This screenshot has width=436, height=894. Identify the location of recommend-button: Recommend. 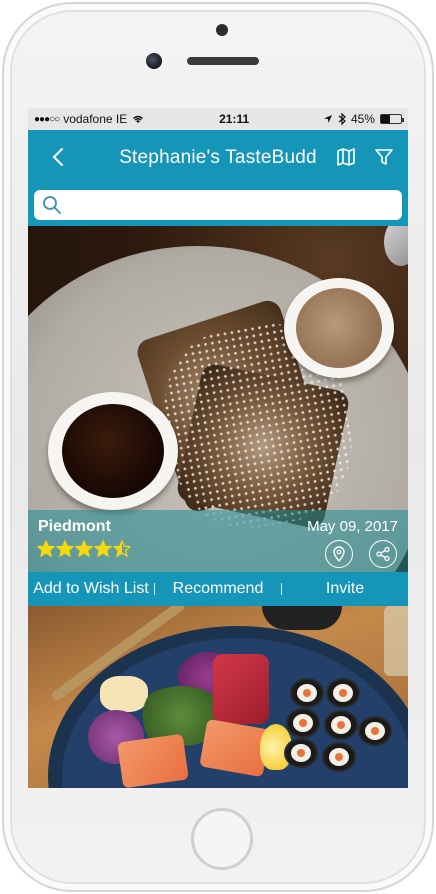
(218, 589).